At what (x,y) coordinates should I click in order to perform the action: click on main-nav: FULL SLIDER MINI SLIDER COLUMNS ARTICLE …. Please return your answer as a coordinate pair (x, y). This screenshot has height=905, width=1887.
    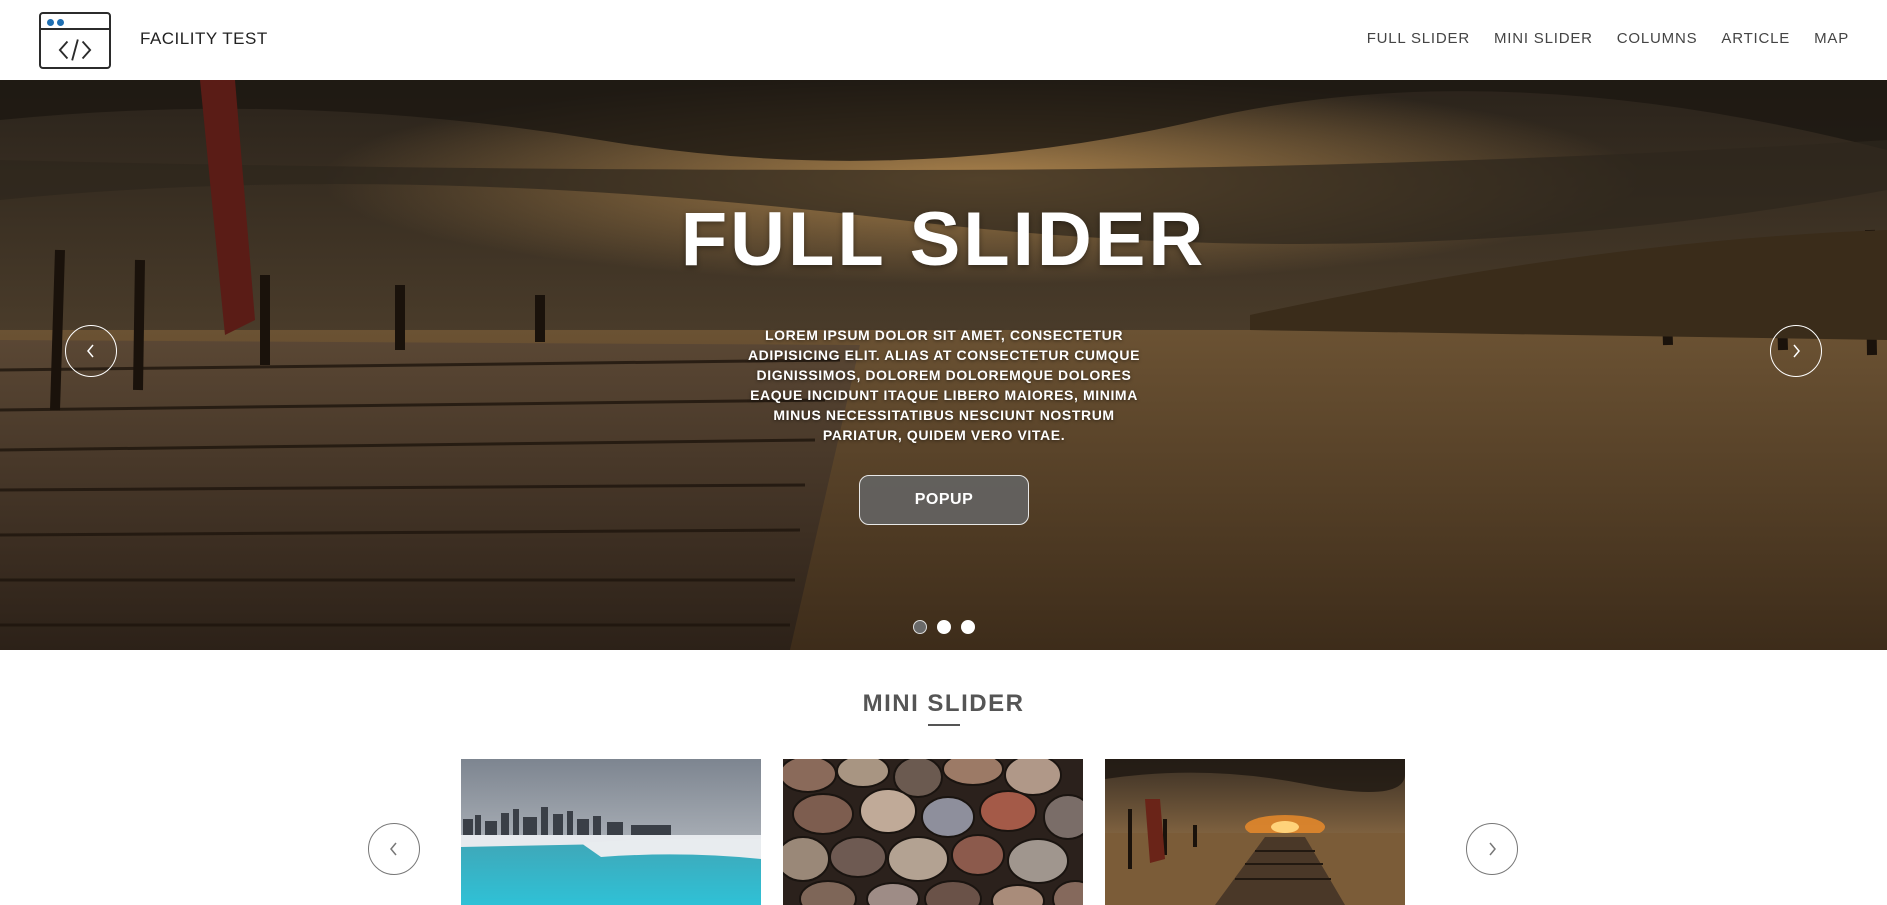
    Looking at the image, I should click on (1608, 38).